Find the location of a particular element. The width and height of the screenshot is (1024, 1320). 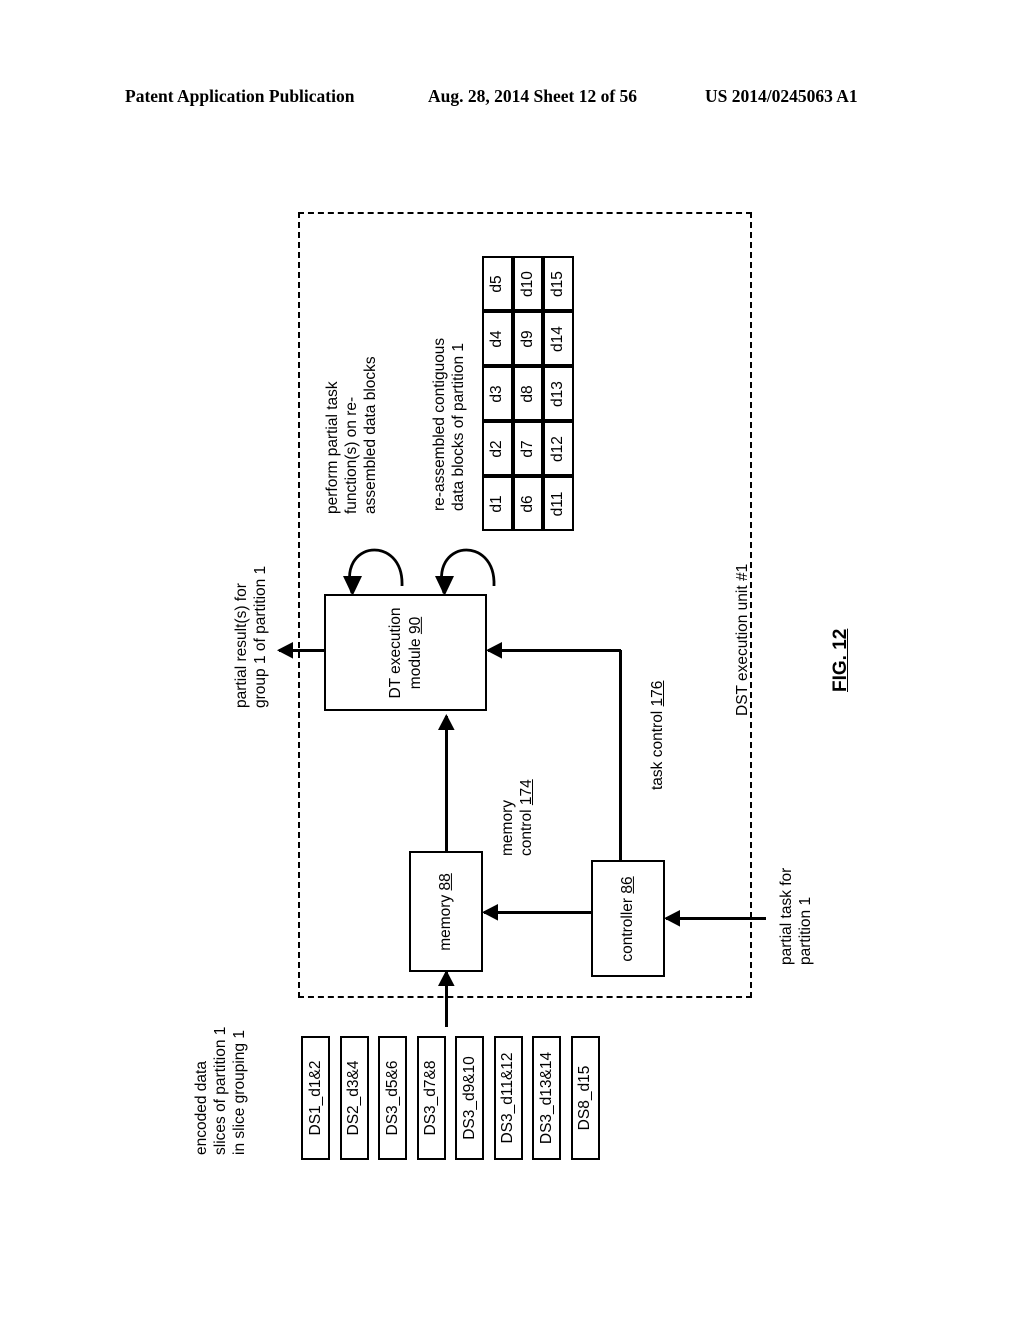

data-block-cell: d4 is located at coordinates (497, 338).